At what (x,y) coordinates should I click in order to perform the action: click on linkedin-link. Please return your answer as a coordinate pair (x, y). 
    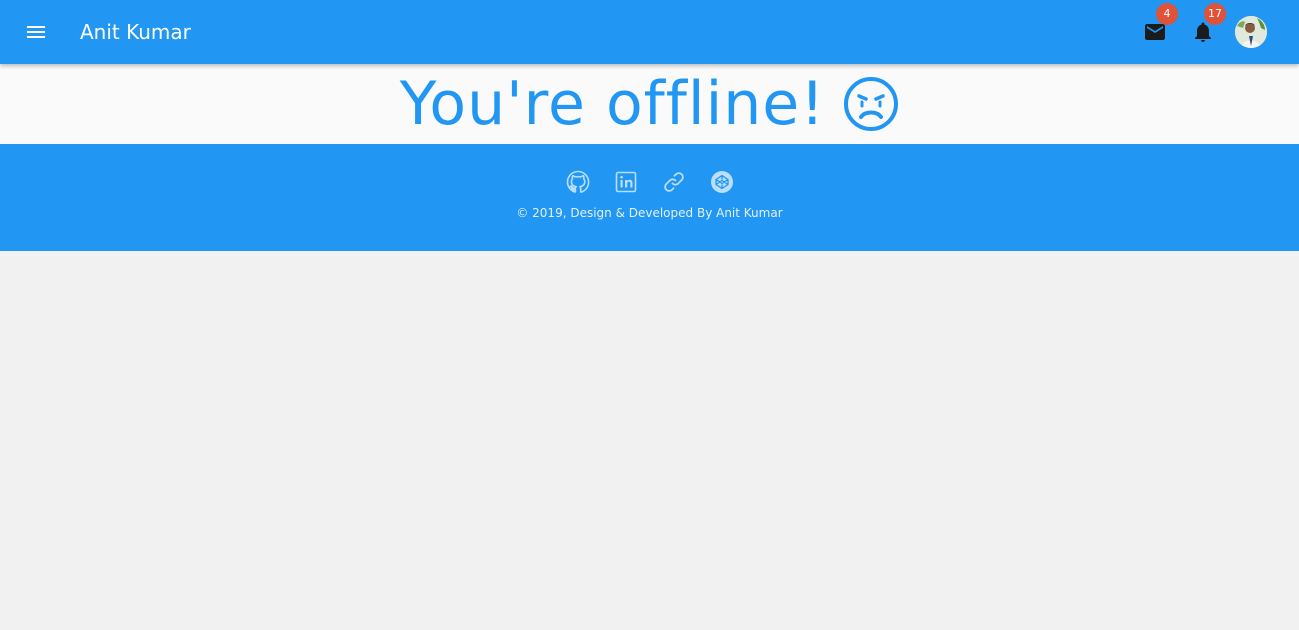
    Looking at the image, I should click on (626, 183).